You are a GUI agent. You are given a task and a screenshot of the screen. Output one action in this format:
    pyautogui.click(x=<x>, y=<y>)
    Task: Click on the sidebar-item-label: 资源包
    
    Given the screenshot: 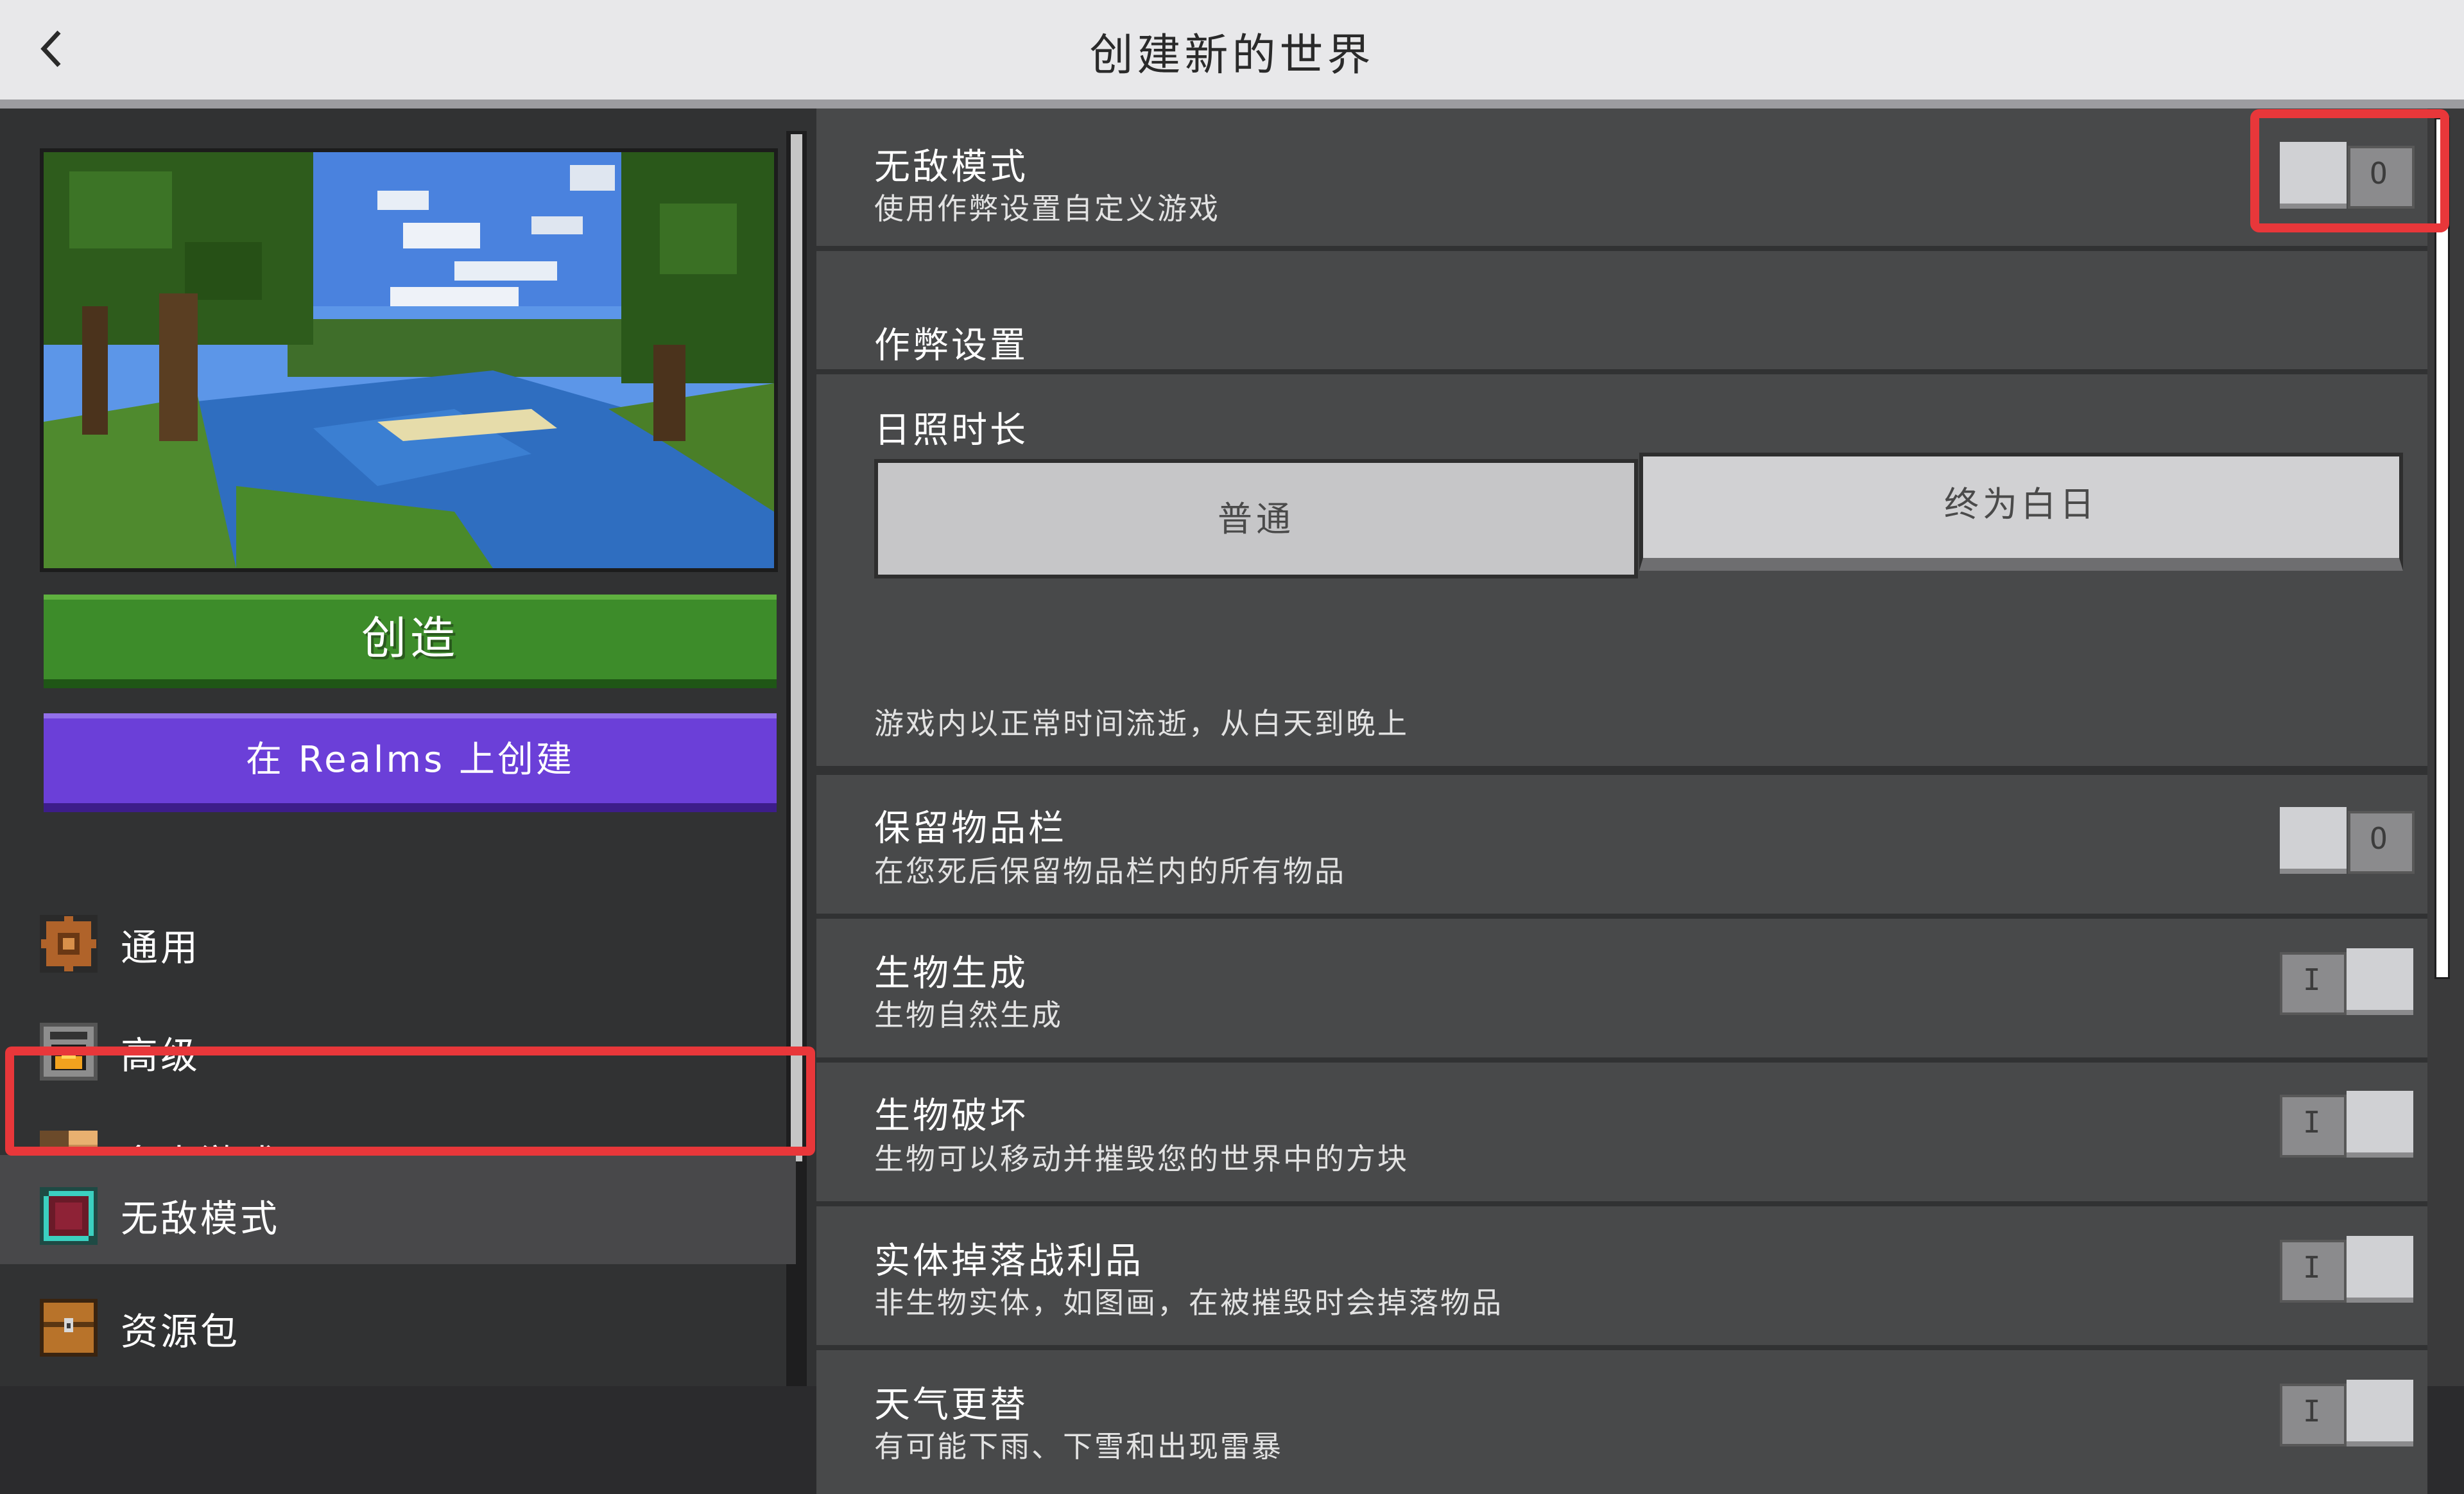 What is the action you would take?
    pyautogui.click(x=181, y=1331)
    